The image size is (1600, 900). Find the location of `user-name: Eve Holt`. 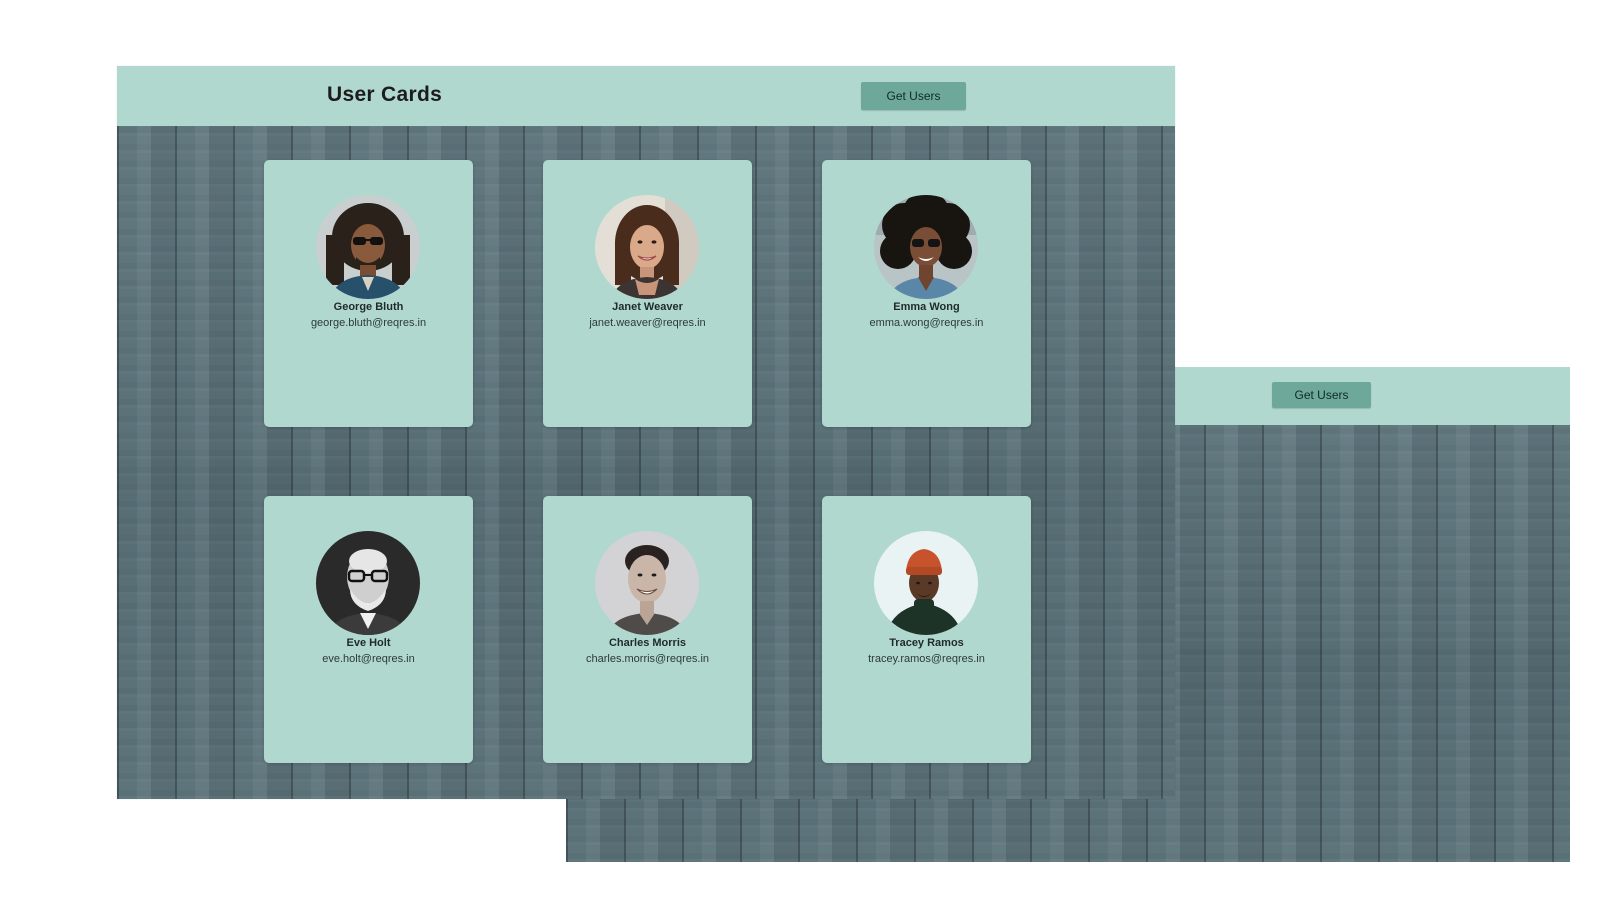

user-name: Eve Holt is located at coordinates (368, 643).